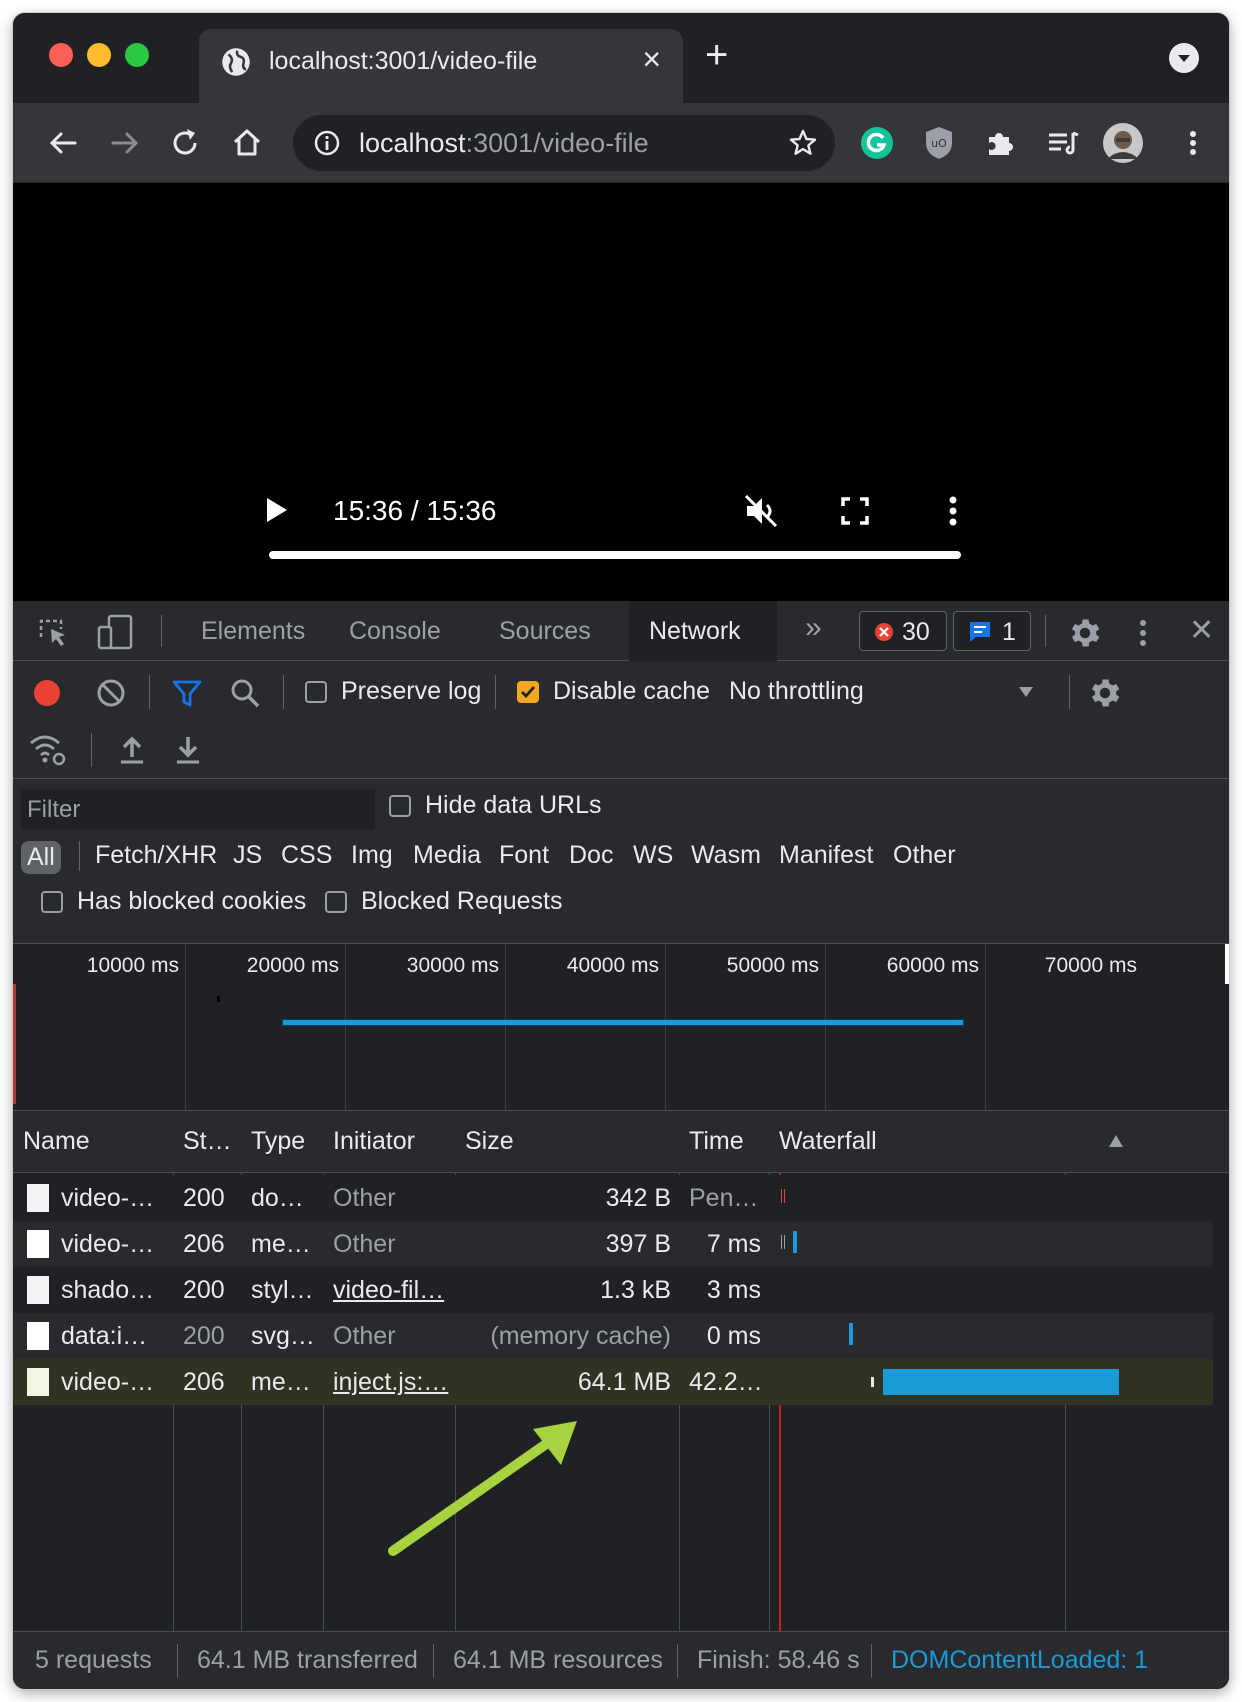 Image resolution: width=1242 pixels, height=1702 pixels. Describe the element at coordinates (307, 1660) in the screenshot. I see `transferred-size: 64.1 MB transferred` at that location.